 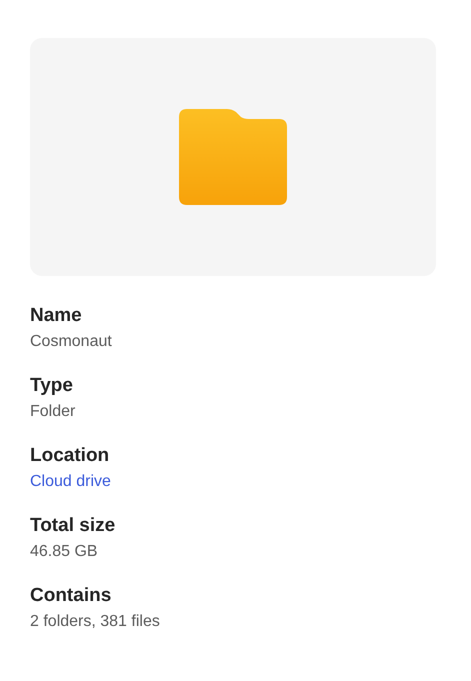 What do you see at coordinates (73, 526) in the screenshot?
I see `property-label: Total size` at bounding box center [73, 526].